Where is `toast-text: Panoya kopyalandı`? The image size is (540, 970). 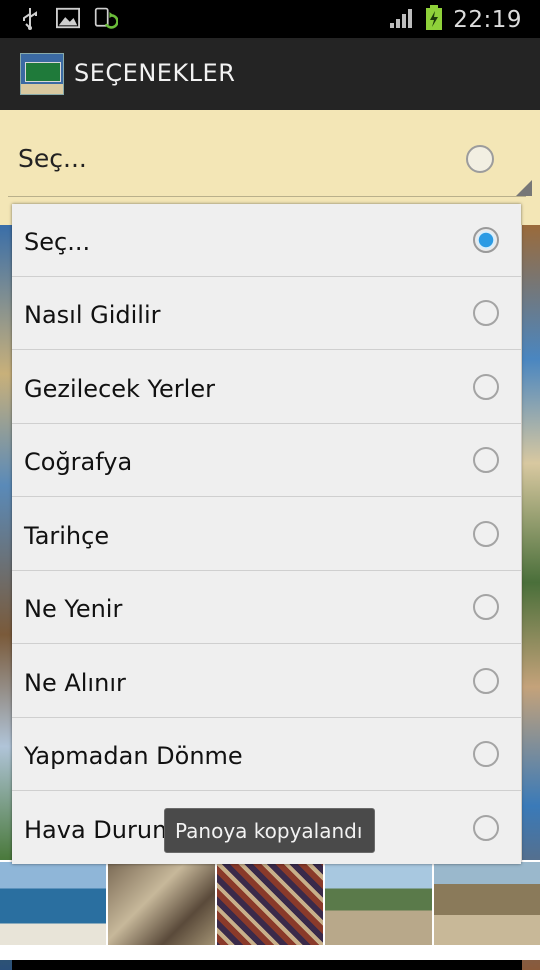
toast-text: Panoya kopyalandı is located at coordinates (269, 831).